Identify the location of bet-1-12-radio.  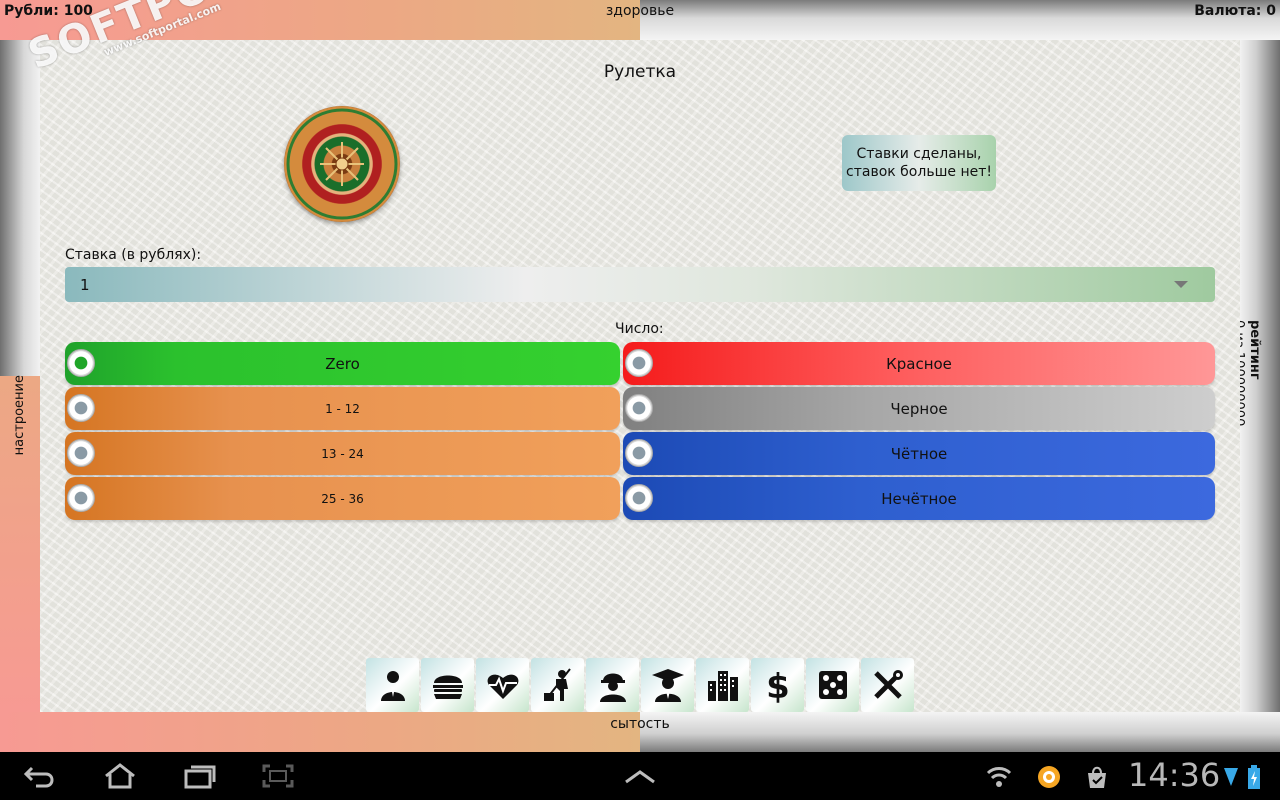
(81, 408).